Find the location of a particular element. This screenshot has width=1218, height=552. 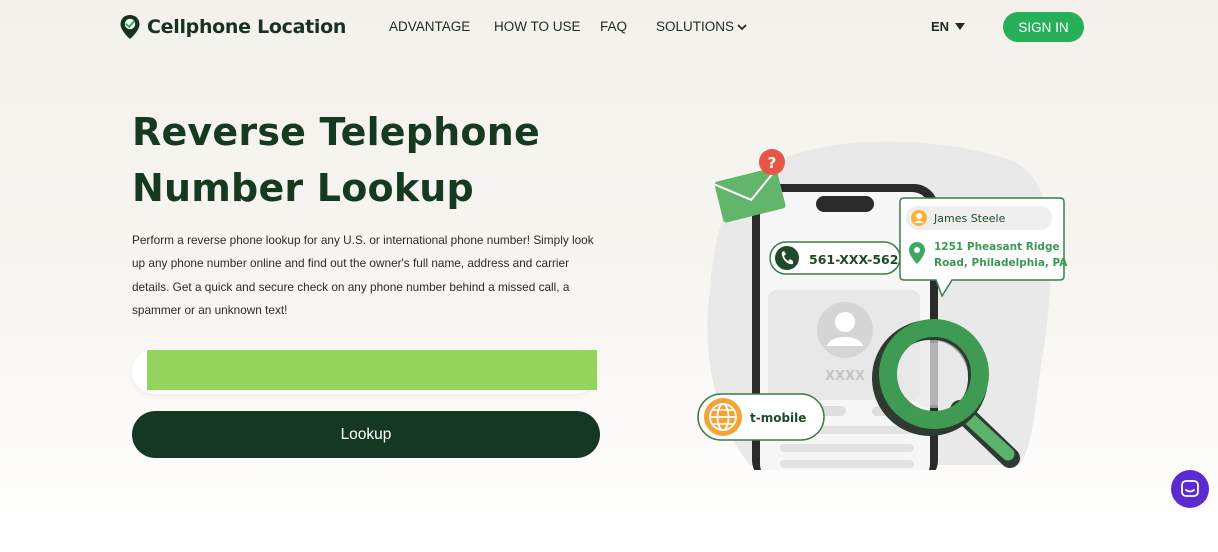

masked-name: XXXX is located at coordinates (845, 376).